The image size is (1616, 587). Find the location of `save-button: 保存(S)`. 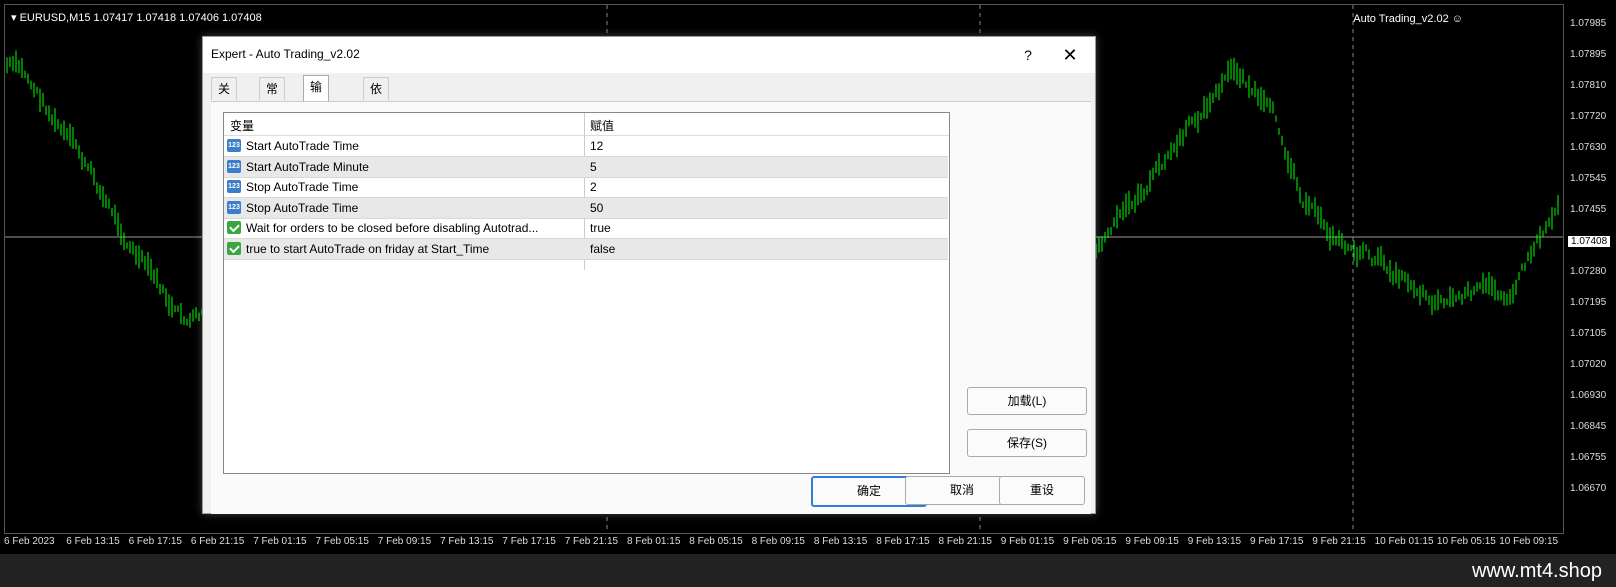

save-button: 保存(S) is located at coordinates (1027, 443).